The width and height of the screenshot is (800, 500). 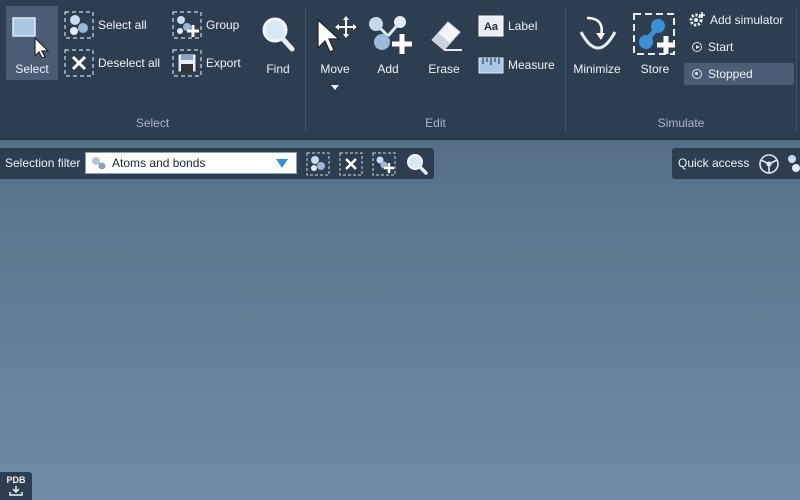 What do you see at coordinates (444, 69) in the screenshot?
I see `erase-button-label: Erase` at bounding box center [444, 69].